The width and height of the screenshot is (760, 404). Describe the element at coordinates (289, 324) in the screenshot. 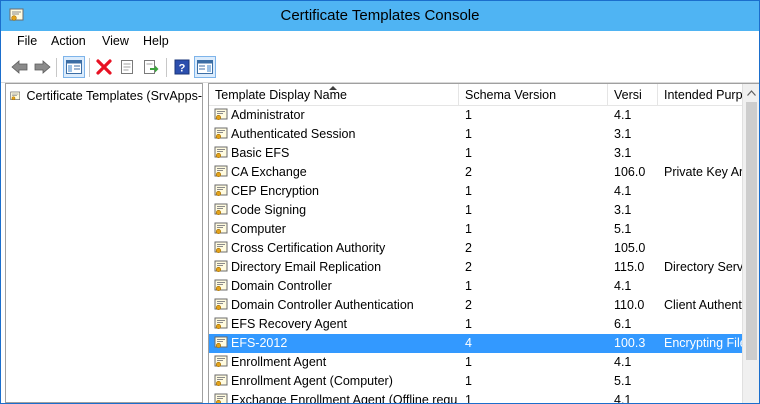

I see `cell-template-name: EFS Recovery Agent` at that location.